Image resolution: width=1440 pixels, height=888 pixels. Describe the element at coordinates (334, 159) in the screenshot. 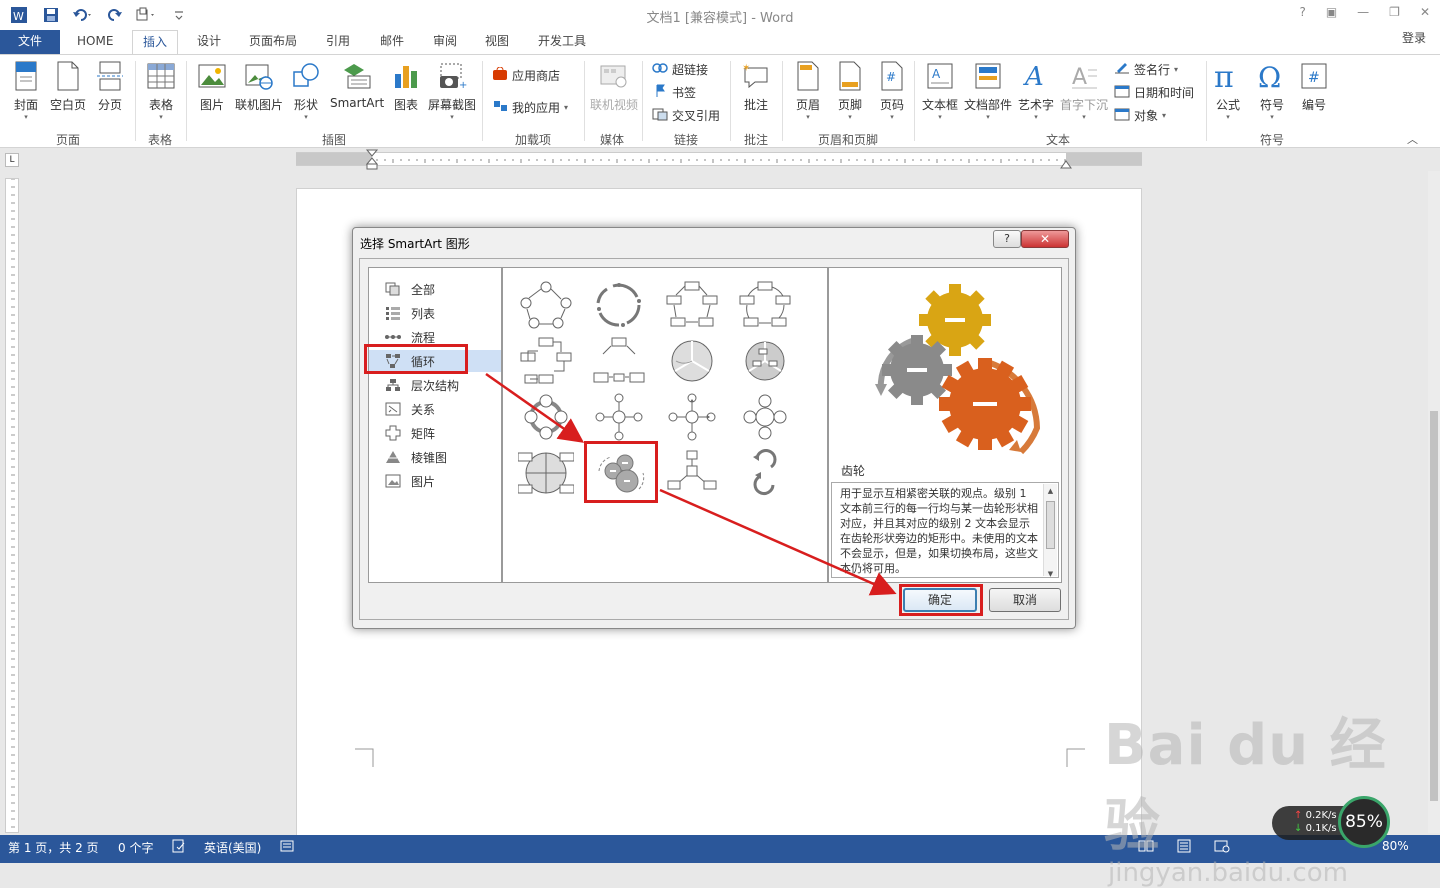

I see `ruler-left-margin` at that location.